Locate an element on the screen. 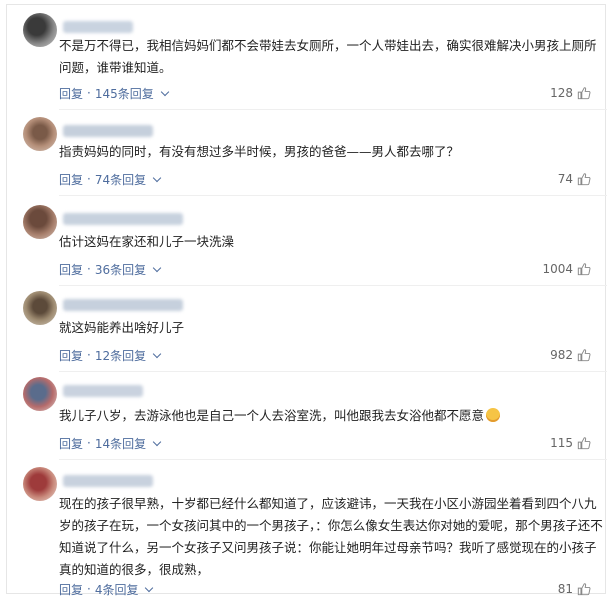 This screenshot has width=614, height=602. like-button: 982 is located at coordinates (570, 355).